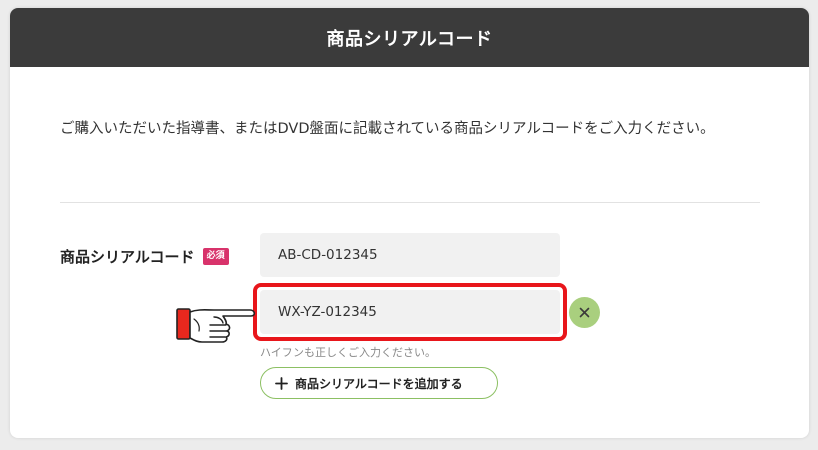 This screenshot has width=818, height=450. I want to click on card-header: 商品シリアルコード, so click(409, 37).